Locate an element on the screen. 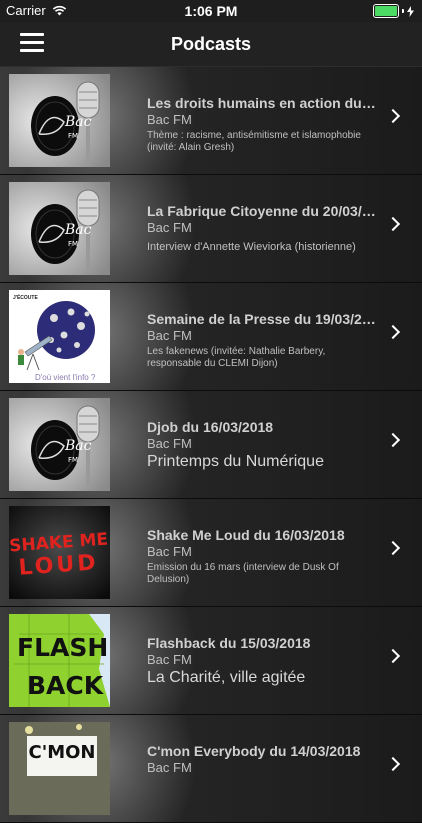 This screenshot has width=422, height=823. podcast-title: Shake Me Loud du 16/03/2018 is located at coordinates (246, 535).